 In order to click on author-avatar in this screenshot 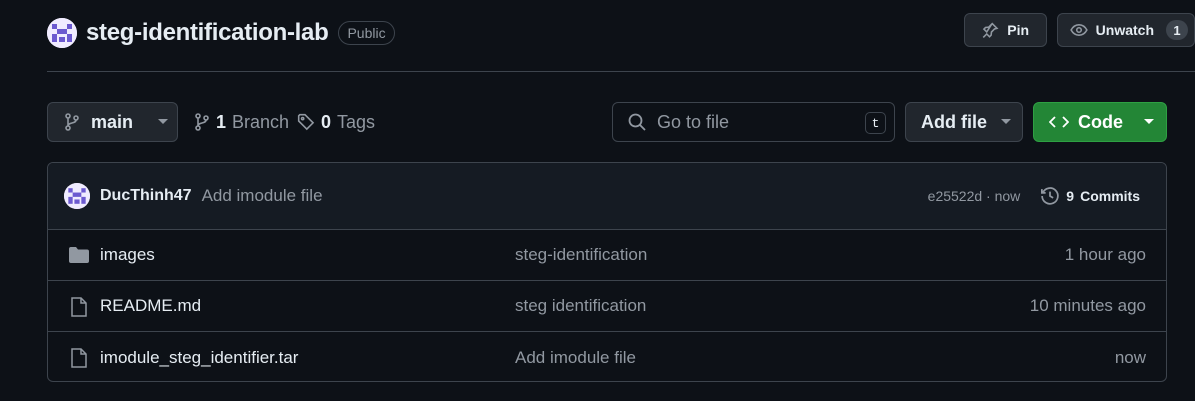, I will do `click(77, 196)`.